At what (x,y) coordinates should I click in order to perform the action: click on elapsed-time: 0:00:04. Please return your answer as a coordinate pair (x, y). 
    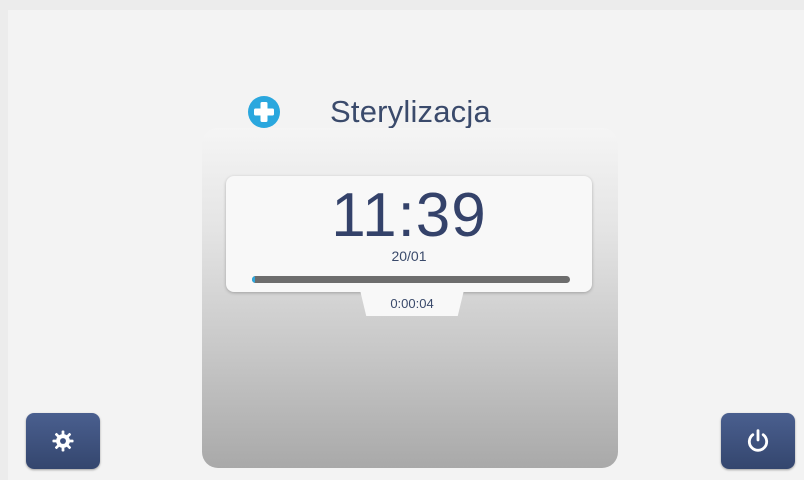
    Looking at the image, I should click on (412, 303).